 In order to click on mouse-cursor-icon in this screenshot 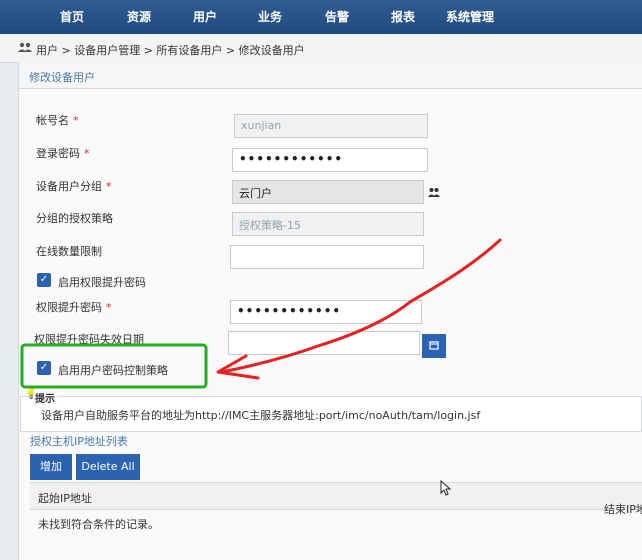, I will do `click(446, 489)`.